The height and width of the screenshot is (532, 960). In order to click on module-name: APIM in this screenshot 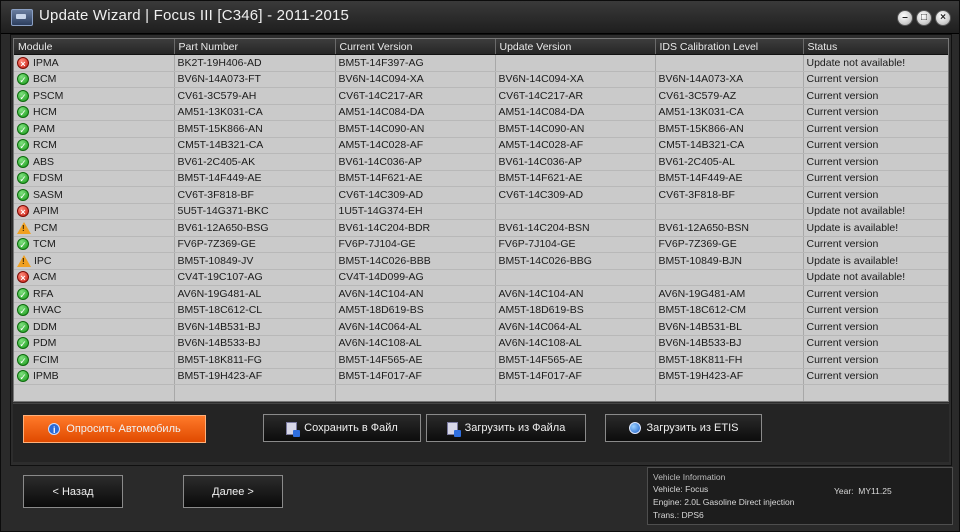, I will do `click(46, 211)`.